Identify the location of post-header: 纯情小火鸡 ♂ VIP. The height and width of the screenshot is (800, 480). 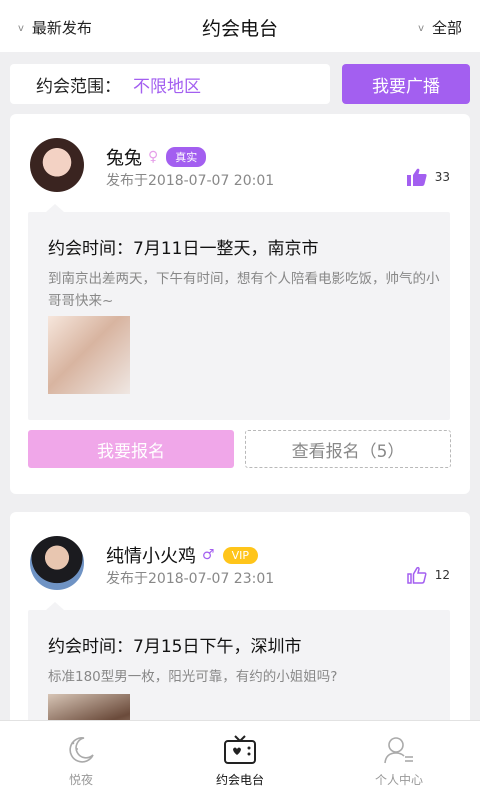
(182, 555).